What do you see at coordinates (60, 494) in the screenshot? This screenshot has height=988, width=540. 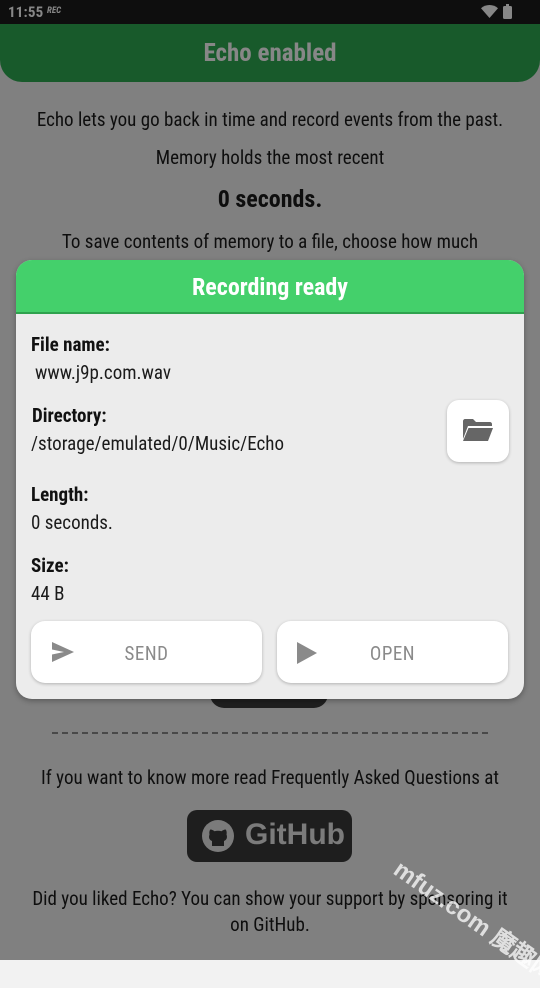 I see `length-label: Length:` at bounding box center [60, 494].